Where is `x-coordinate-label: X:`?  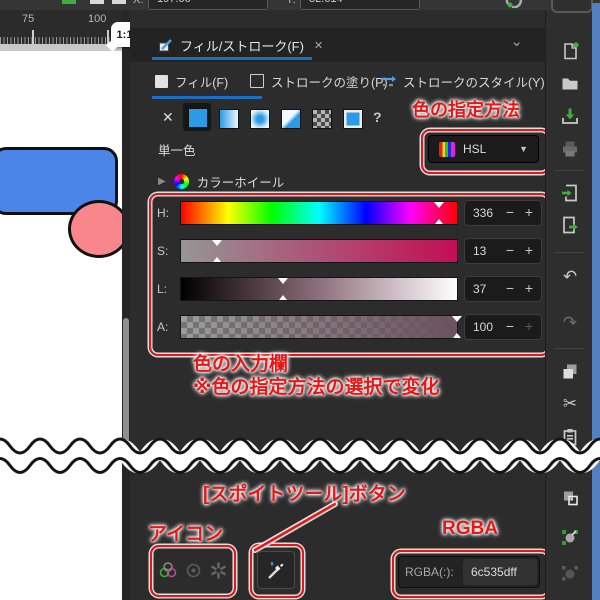 x-coordinate-label: X: is located at coordinates (138, 3).